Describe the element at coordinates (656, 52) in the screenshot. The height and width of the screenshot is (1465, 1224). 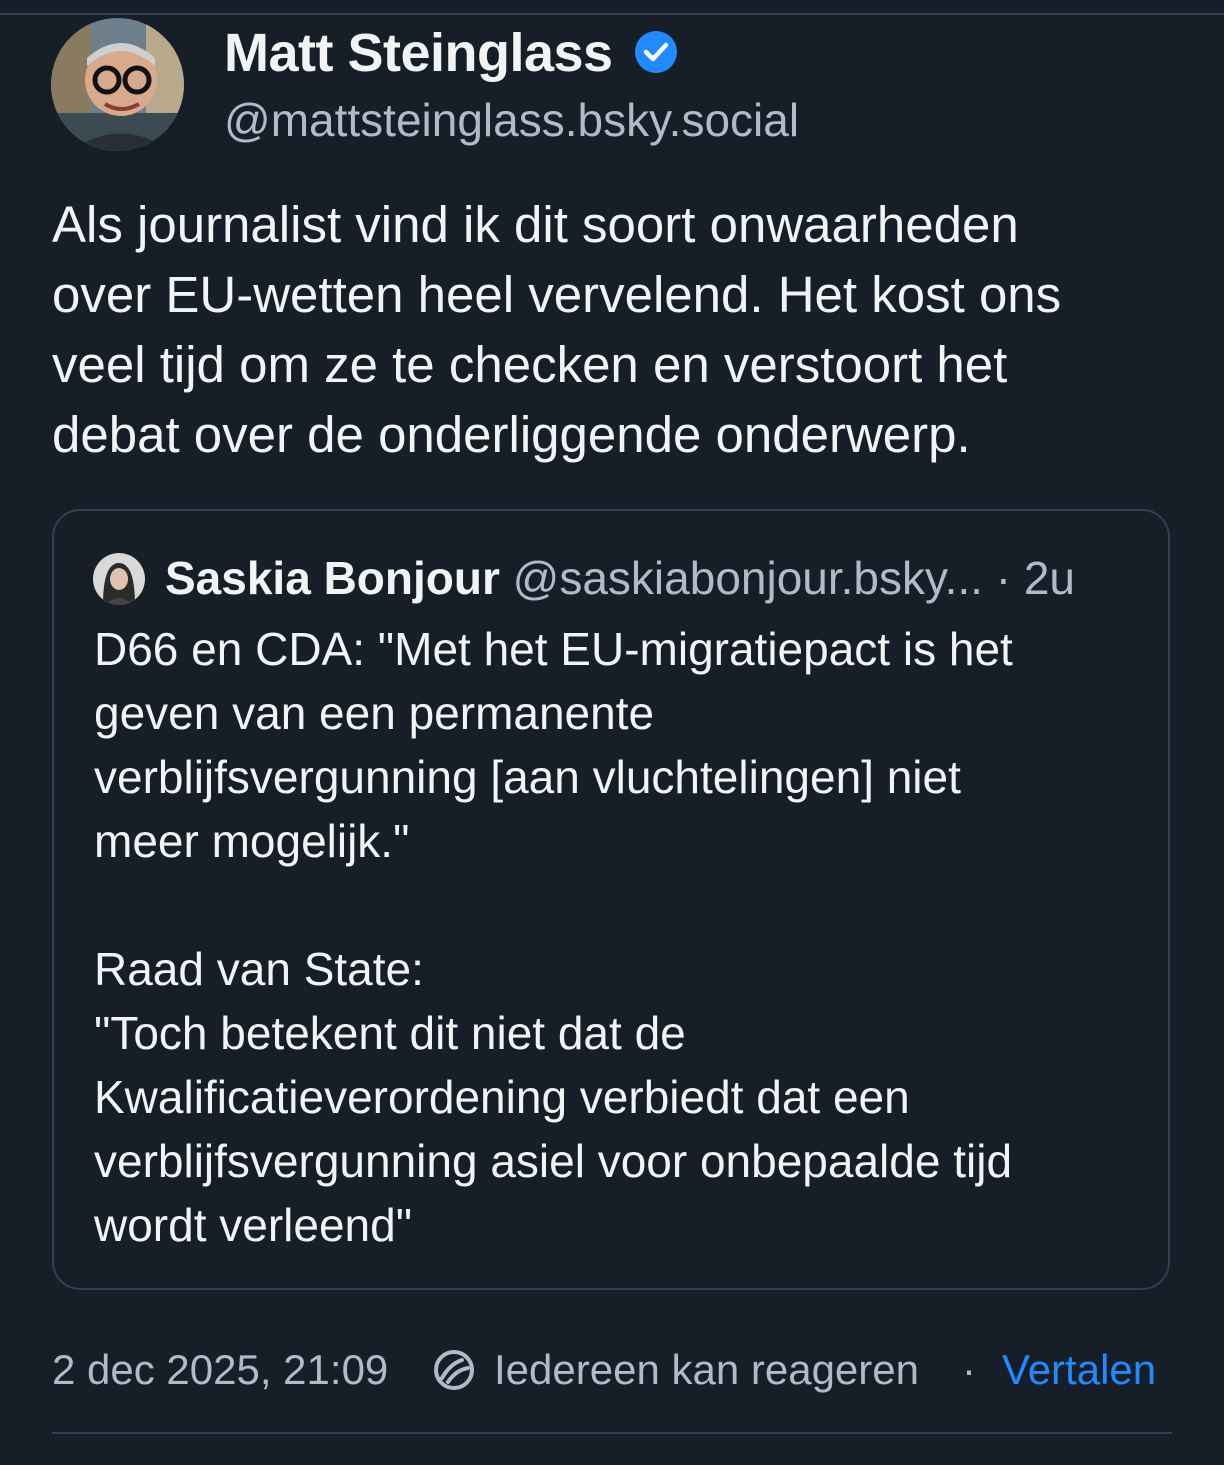
I see `verified-badge-icon` at that location.